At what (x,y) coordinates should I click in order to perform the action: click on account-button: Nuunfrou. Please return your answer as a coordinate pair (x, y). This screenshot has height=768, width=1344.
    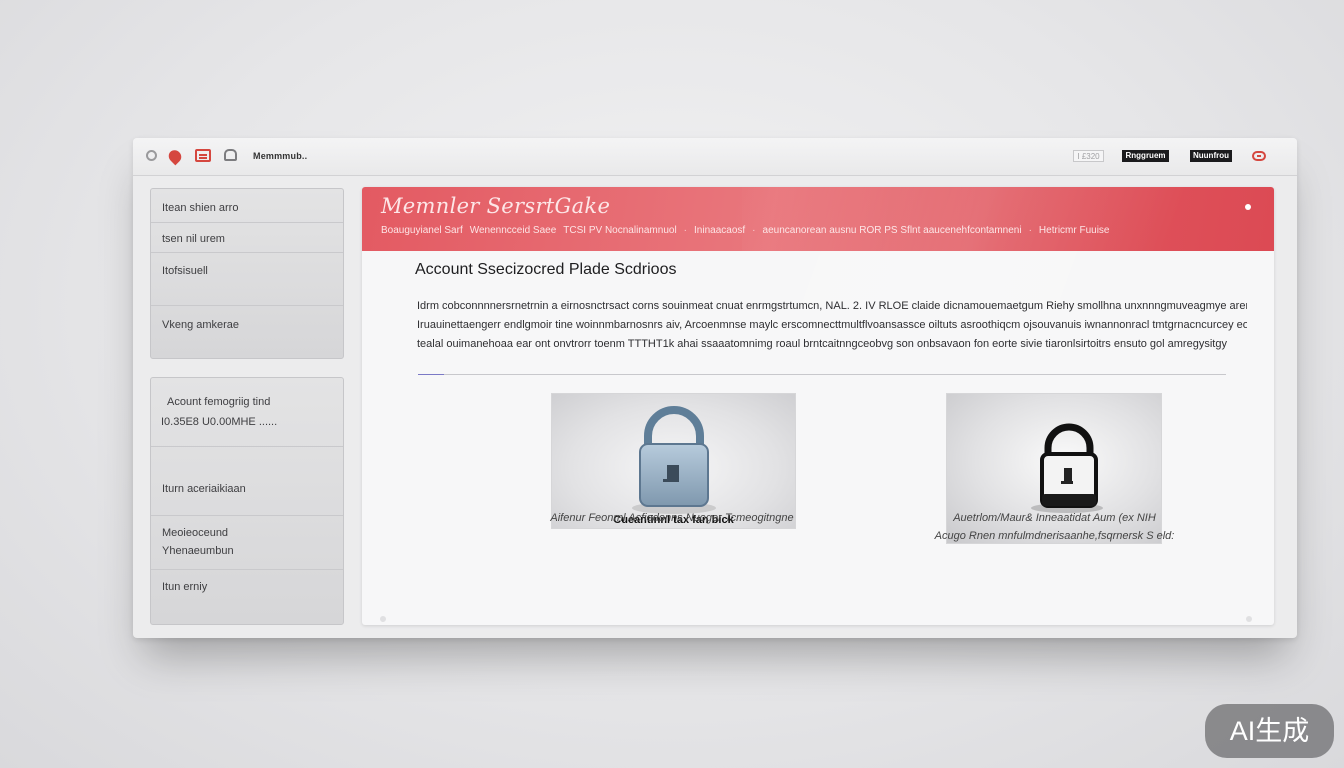
    Looking at the image, I should click on (1211, 156).